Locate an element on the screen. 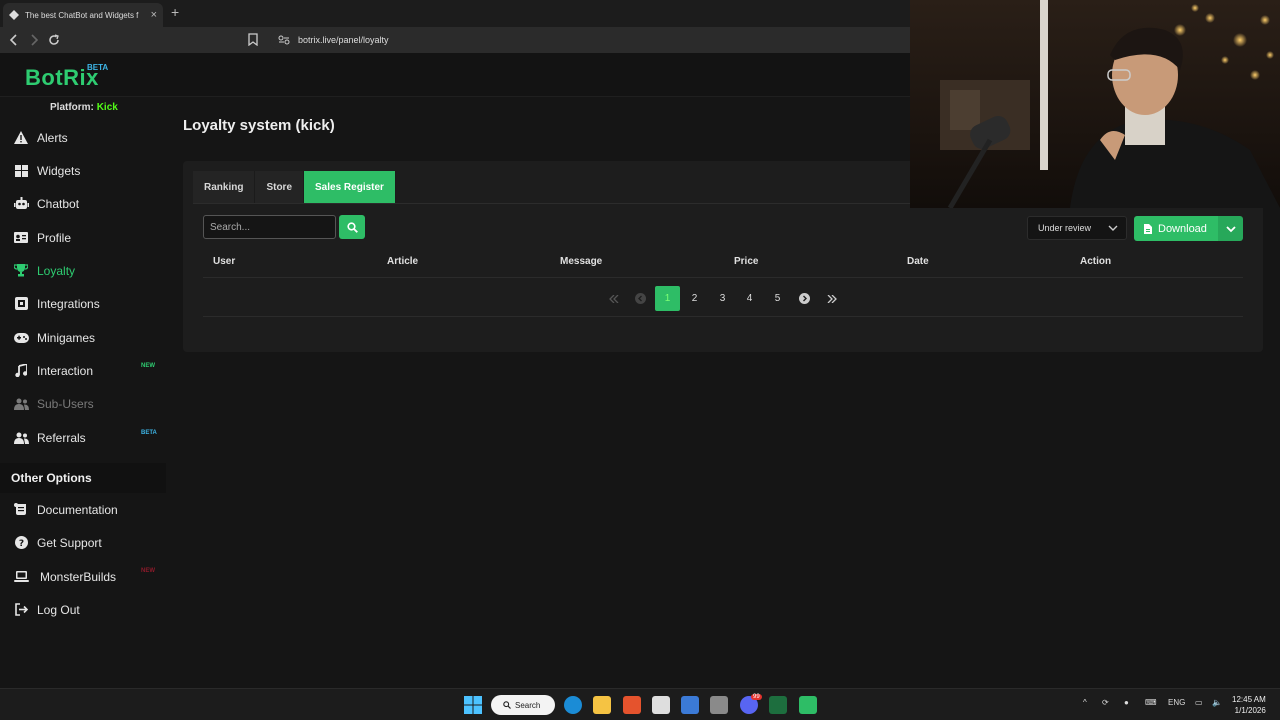  sidebar-item-log-out: Log Out is located at coordinates (83, 609).